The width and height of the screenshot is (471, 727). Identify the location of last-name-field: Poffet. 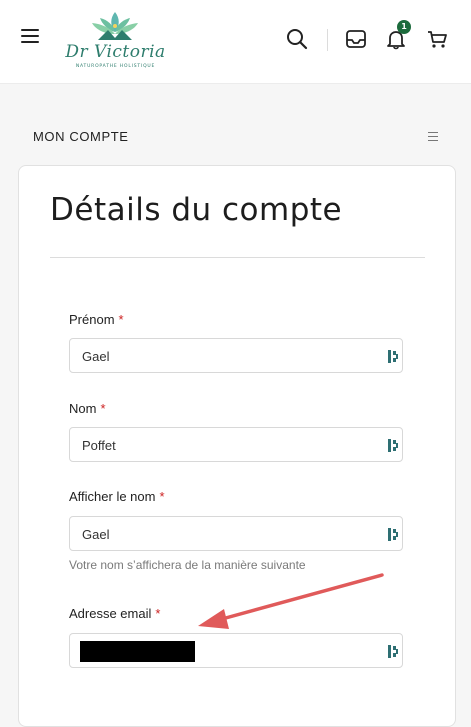
(236, 444).